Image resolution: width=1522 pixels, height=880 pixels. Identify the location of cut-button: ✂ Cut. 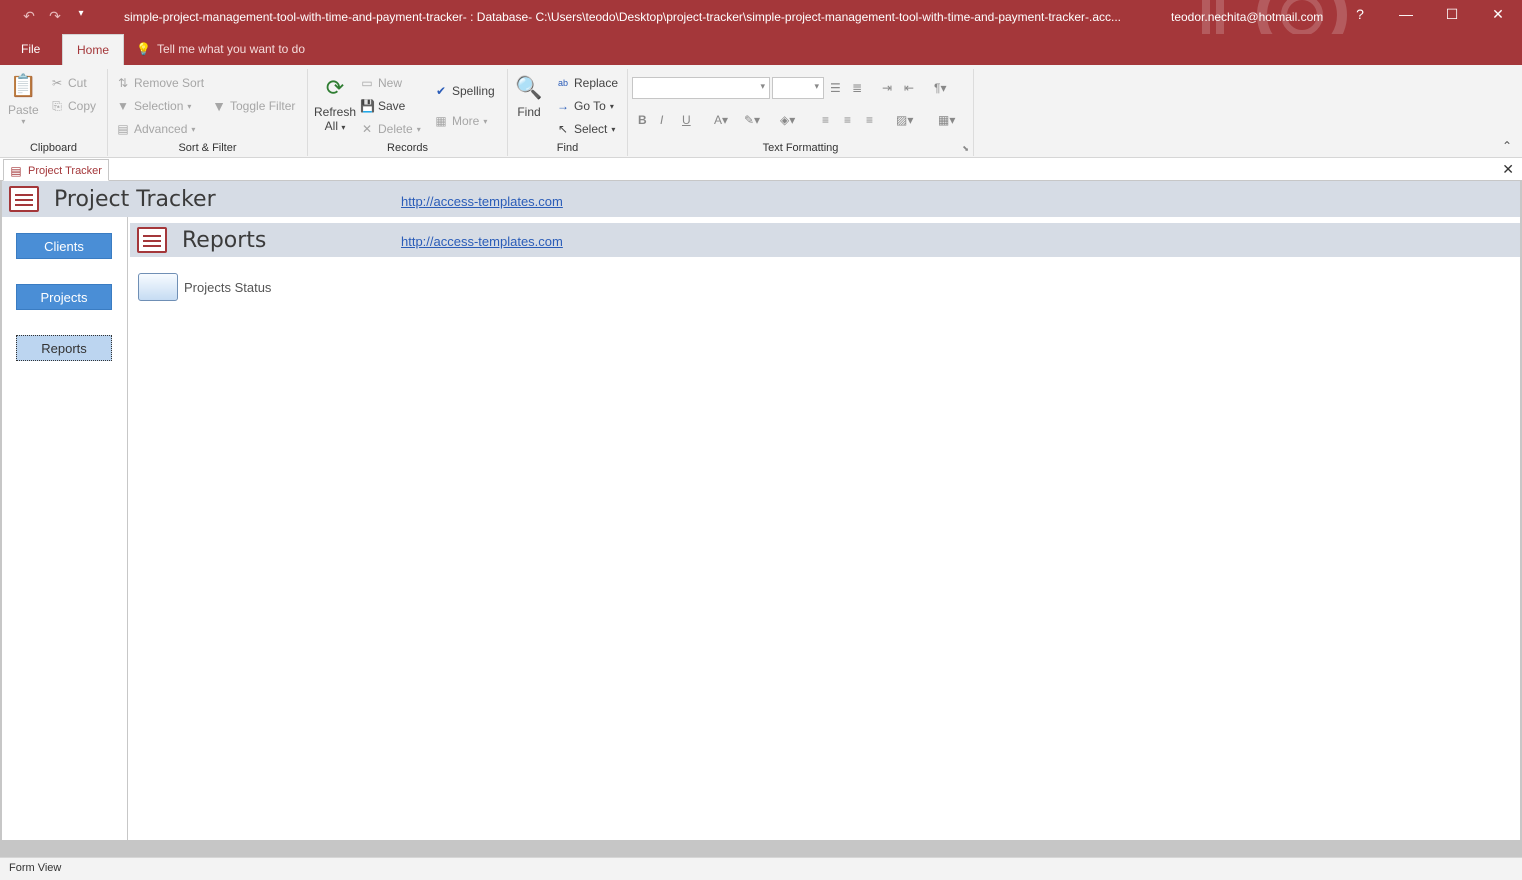
(68, 83).